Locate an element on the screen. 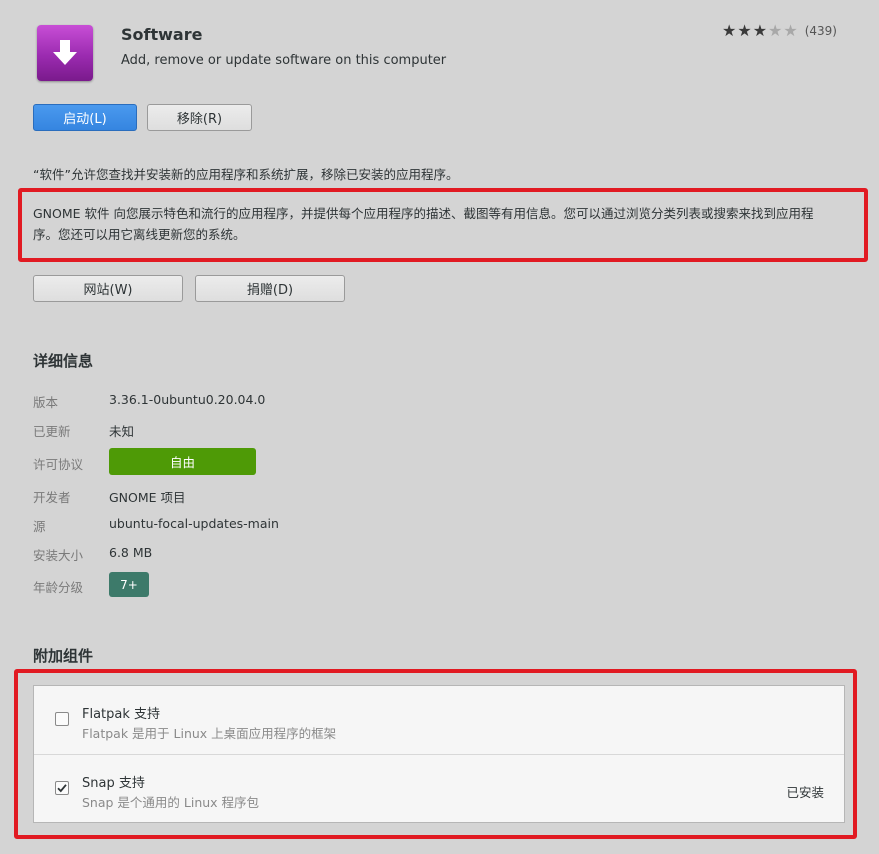  age-rating-label: 年龄分级 is located at coordinates (58, 587).